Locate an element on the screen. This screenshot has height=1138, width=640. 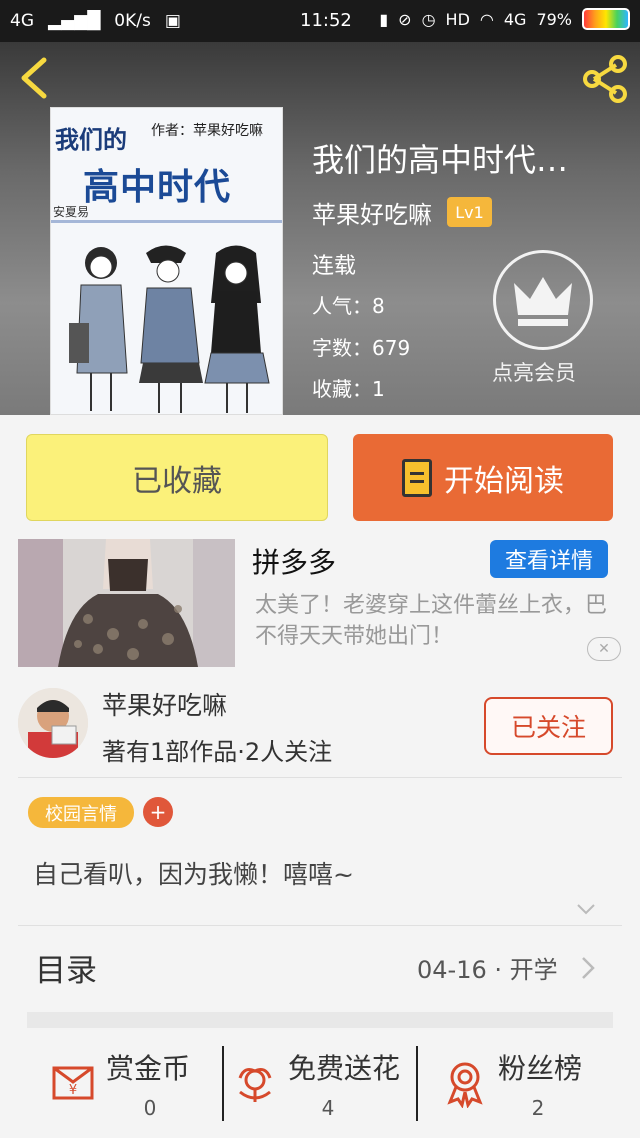
vip-label: 点亮会员 is located at coordinates (534, 372).